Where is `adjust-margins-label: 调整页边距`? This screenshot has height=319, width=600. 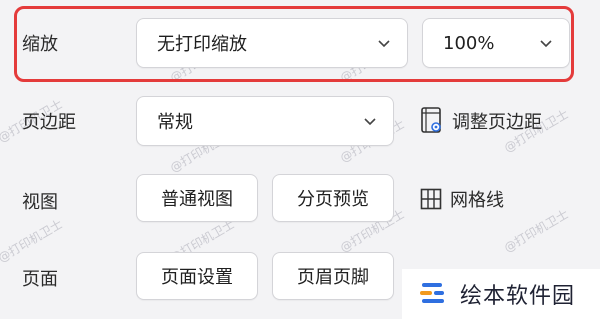 adjust-margins-label: 调整页边距 is located at coordinates (497, 122).